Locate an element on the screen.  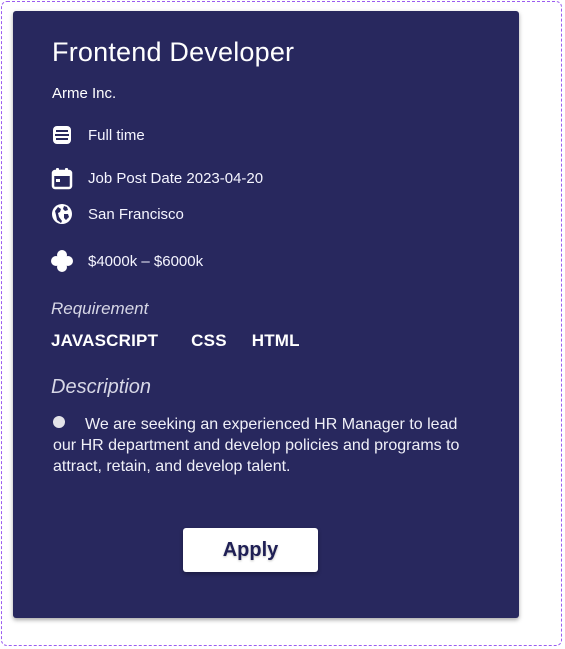
company-name: Arme Inc. is located at coordinates (84, 93).